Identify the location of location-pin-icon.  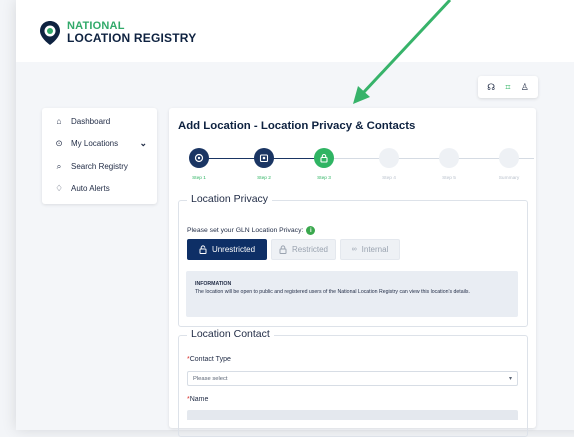
(199, 158).